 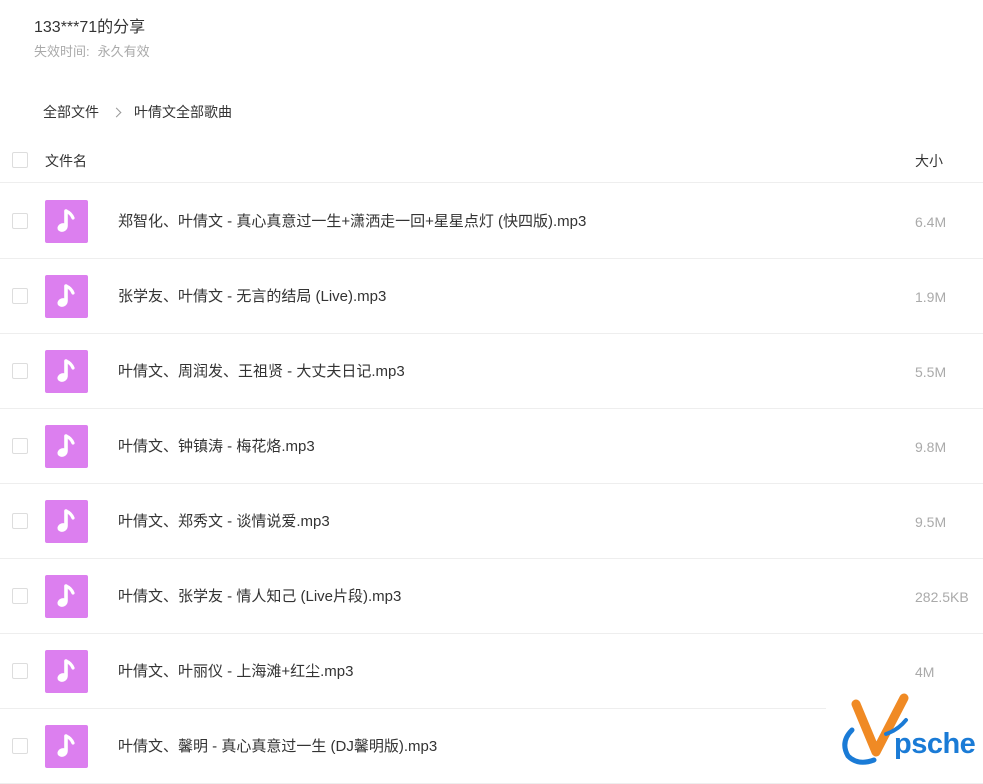 I want to click on file-size: 6.4M, so click(x=931, y=222).